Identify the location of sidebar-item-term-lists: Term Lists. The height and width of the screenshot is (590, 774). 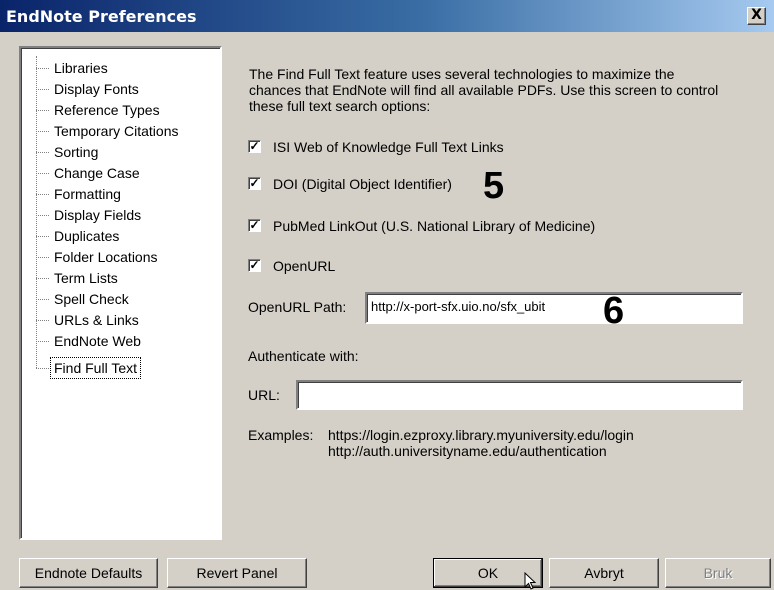
(86, 278).